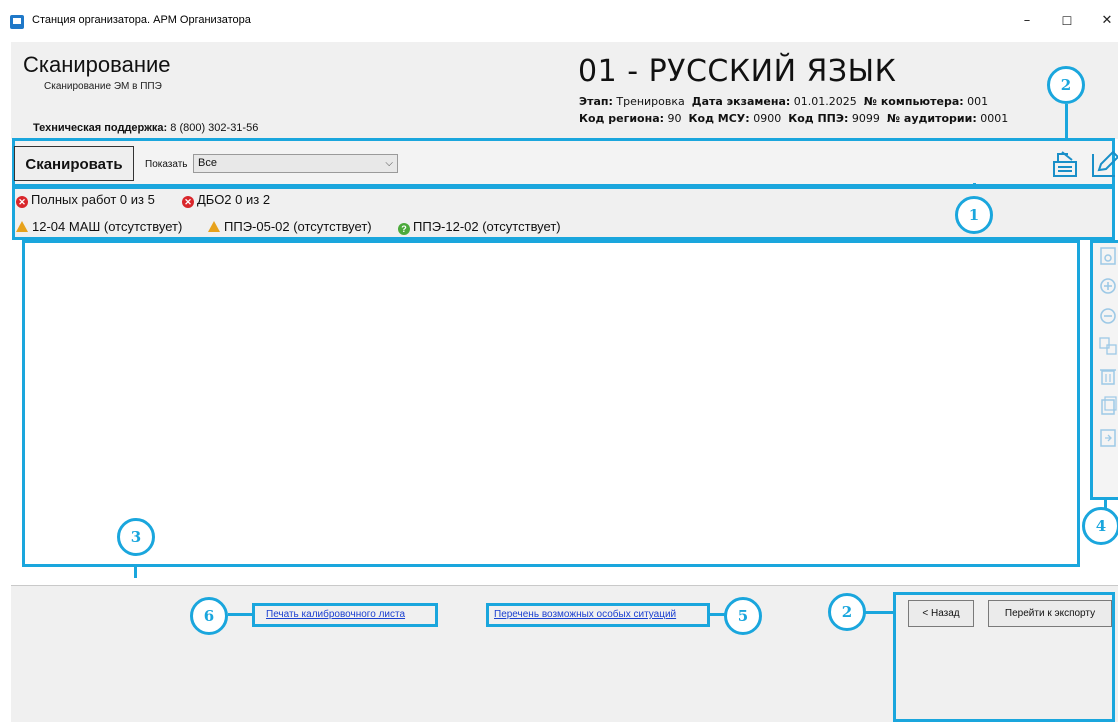 Image resolution: width=1118 pixels, height=722 pixels. What do you see at coordinates (214, 128) in the screenshot?
I see `support-phone: 8 (800) 302-31-56` at bounding box center [214, 128].